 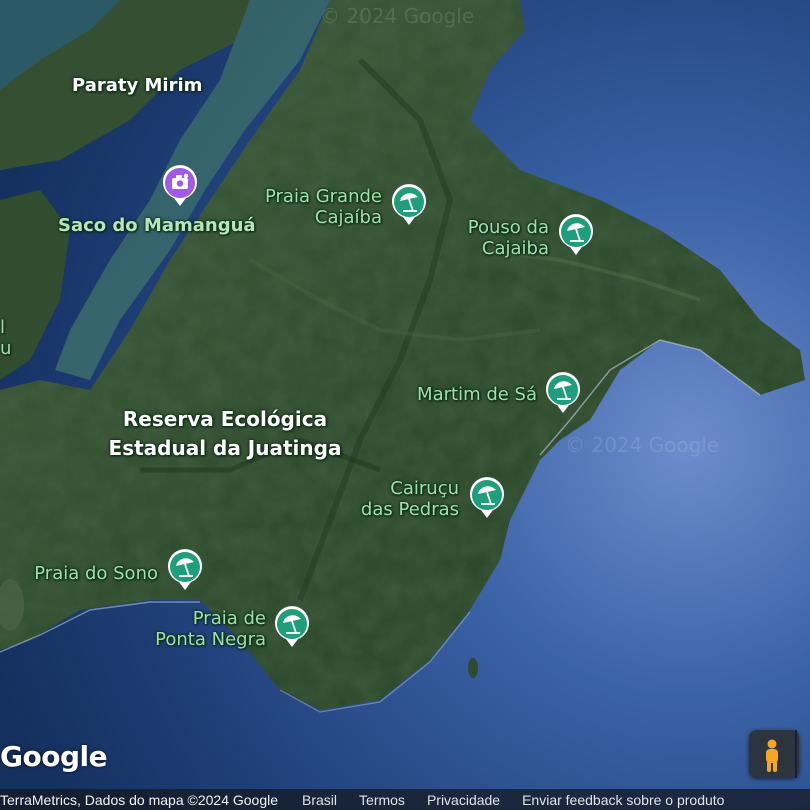 I want to click on pin-label-praia-de-ponta-negra: Praia de Ponta Negra, so click(x=203, y=629).